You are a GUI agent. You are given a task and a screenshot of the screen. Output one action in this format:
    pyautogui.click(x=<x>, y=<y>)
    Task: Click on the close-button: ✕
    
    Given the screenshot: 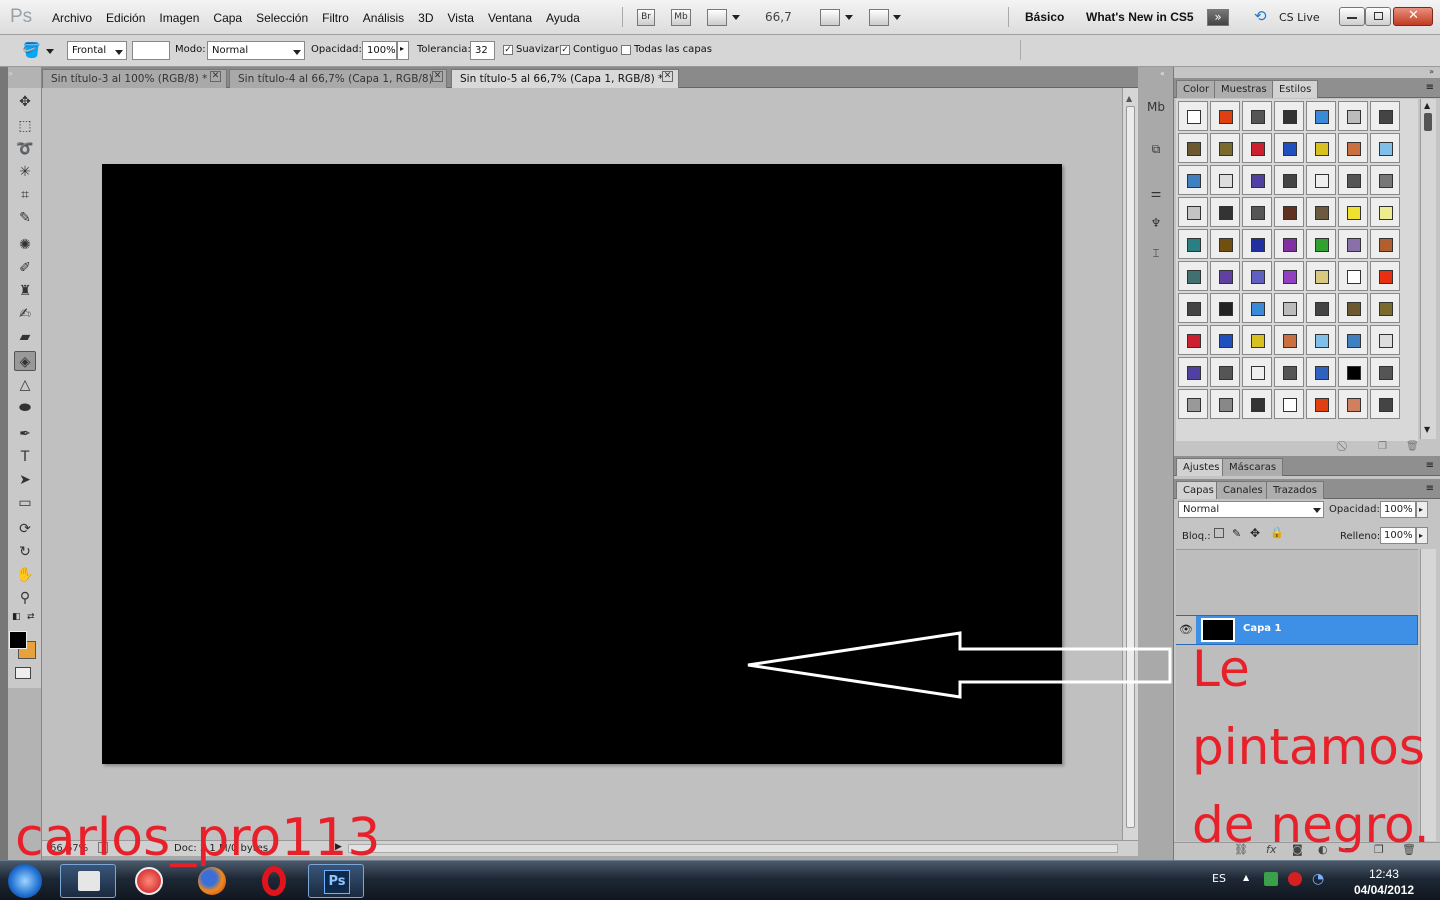 What is the action you would take?
    pyautogui.click(x=1413, y=16)
    